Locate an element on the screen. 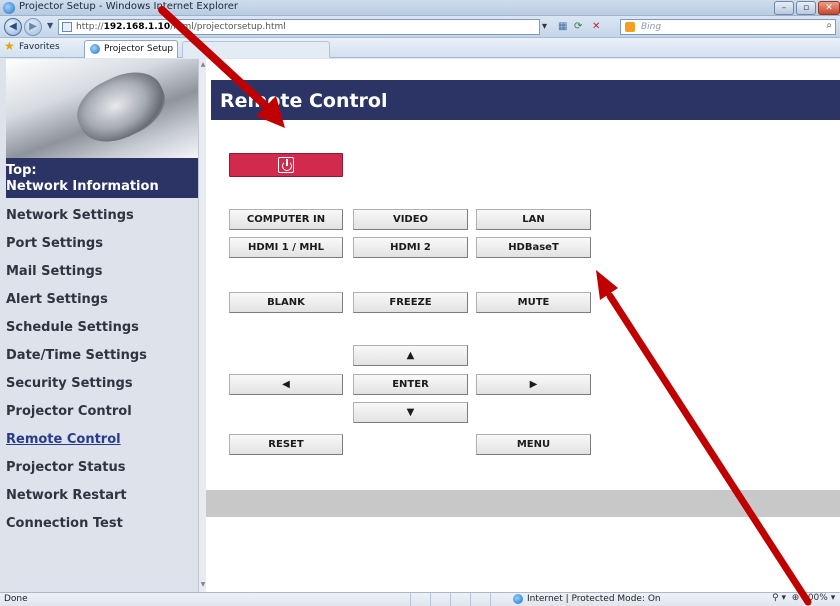 The height and width of the screenshot is (606, 840). right-arrow-button: ▶ is located at coordinates (533, 384).